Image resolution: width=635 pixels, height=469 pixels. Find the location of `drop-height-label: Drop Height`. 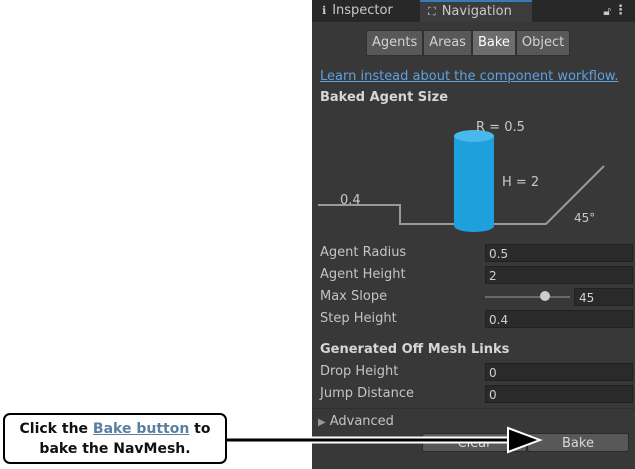

drop-height-label: Drop Height is located at coordinates (359, 371).